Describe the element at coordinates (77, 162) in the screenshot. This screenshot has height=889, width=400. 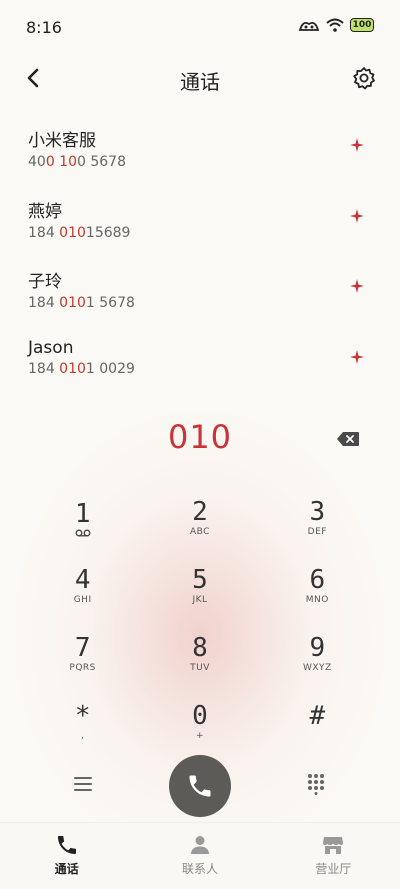
I see `contact-number: 400 100 5678` at that location.